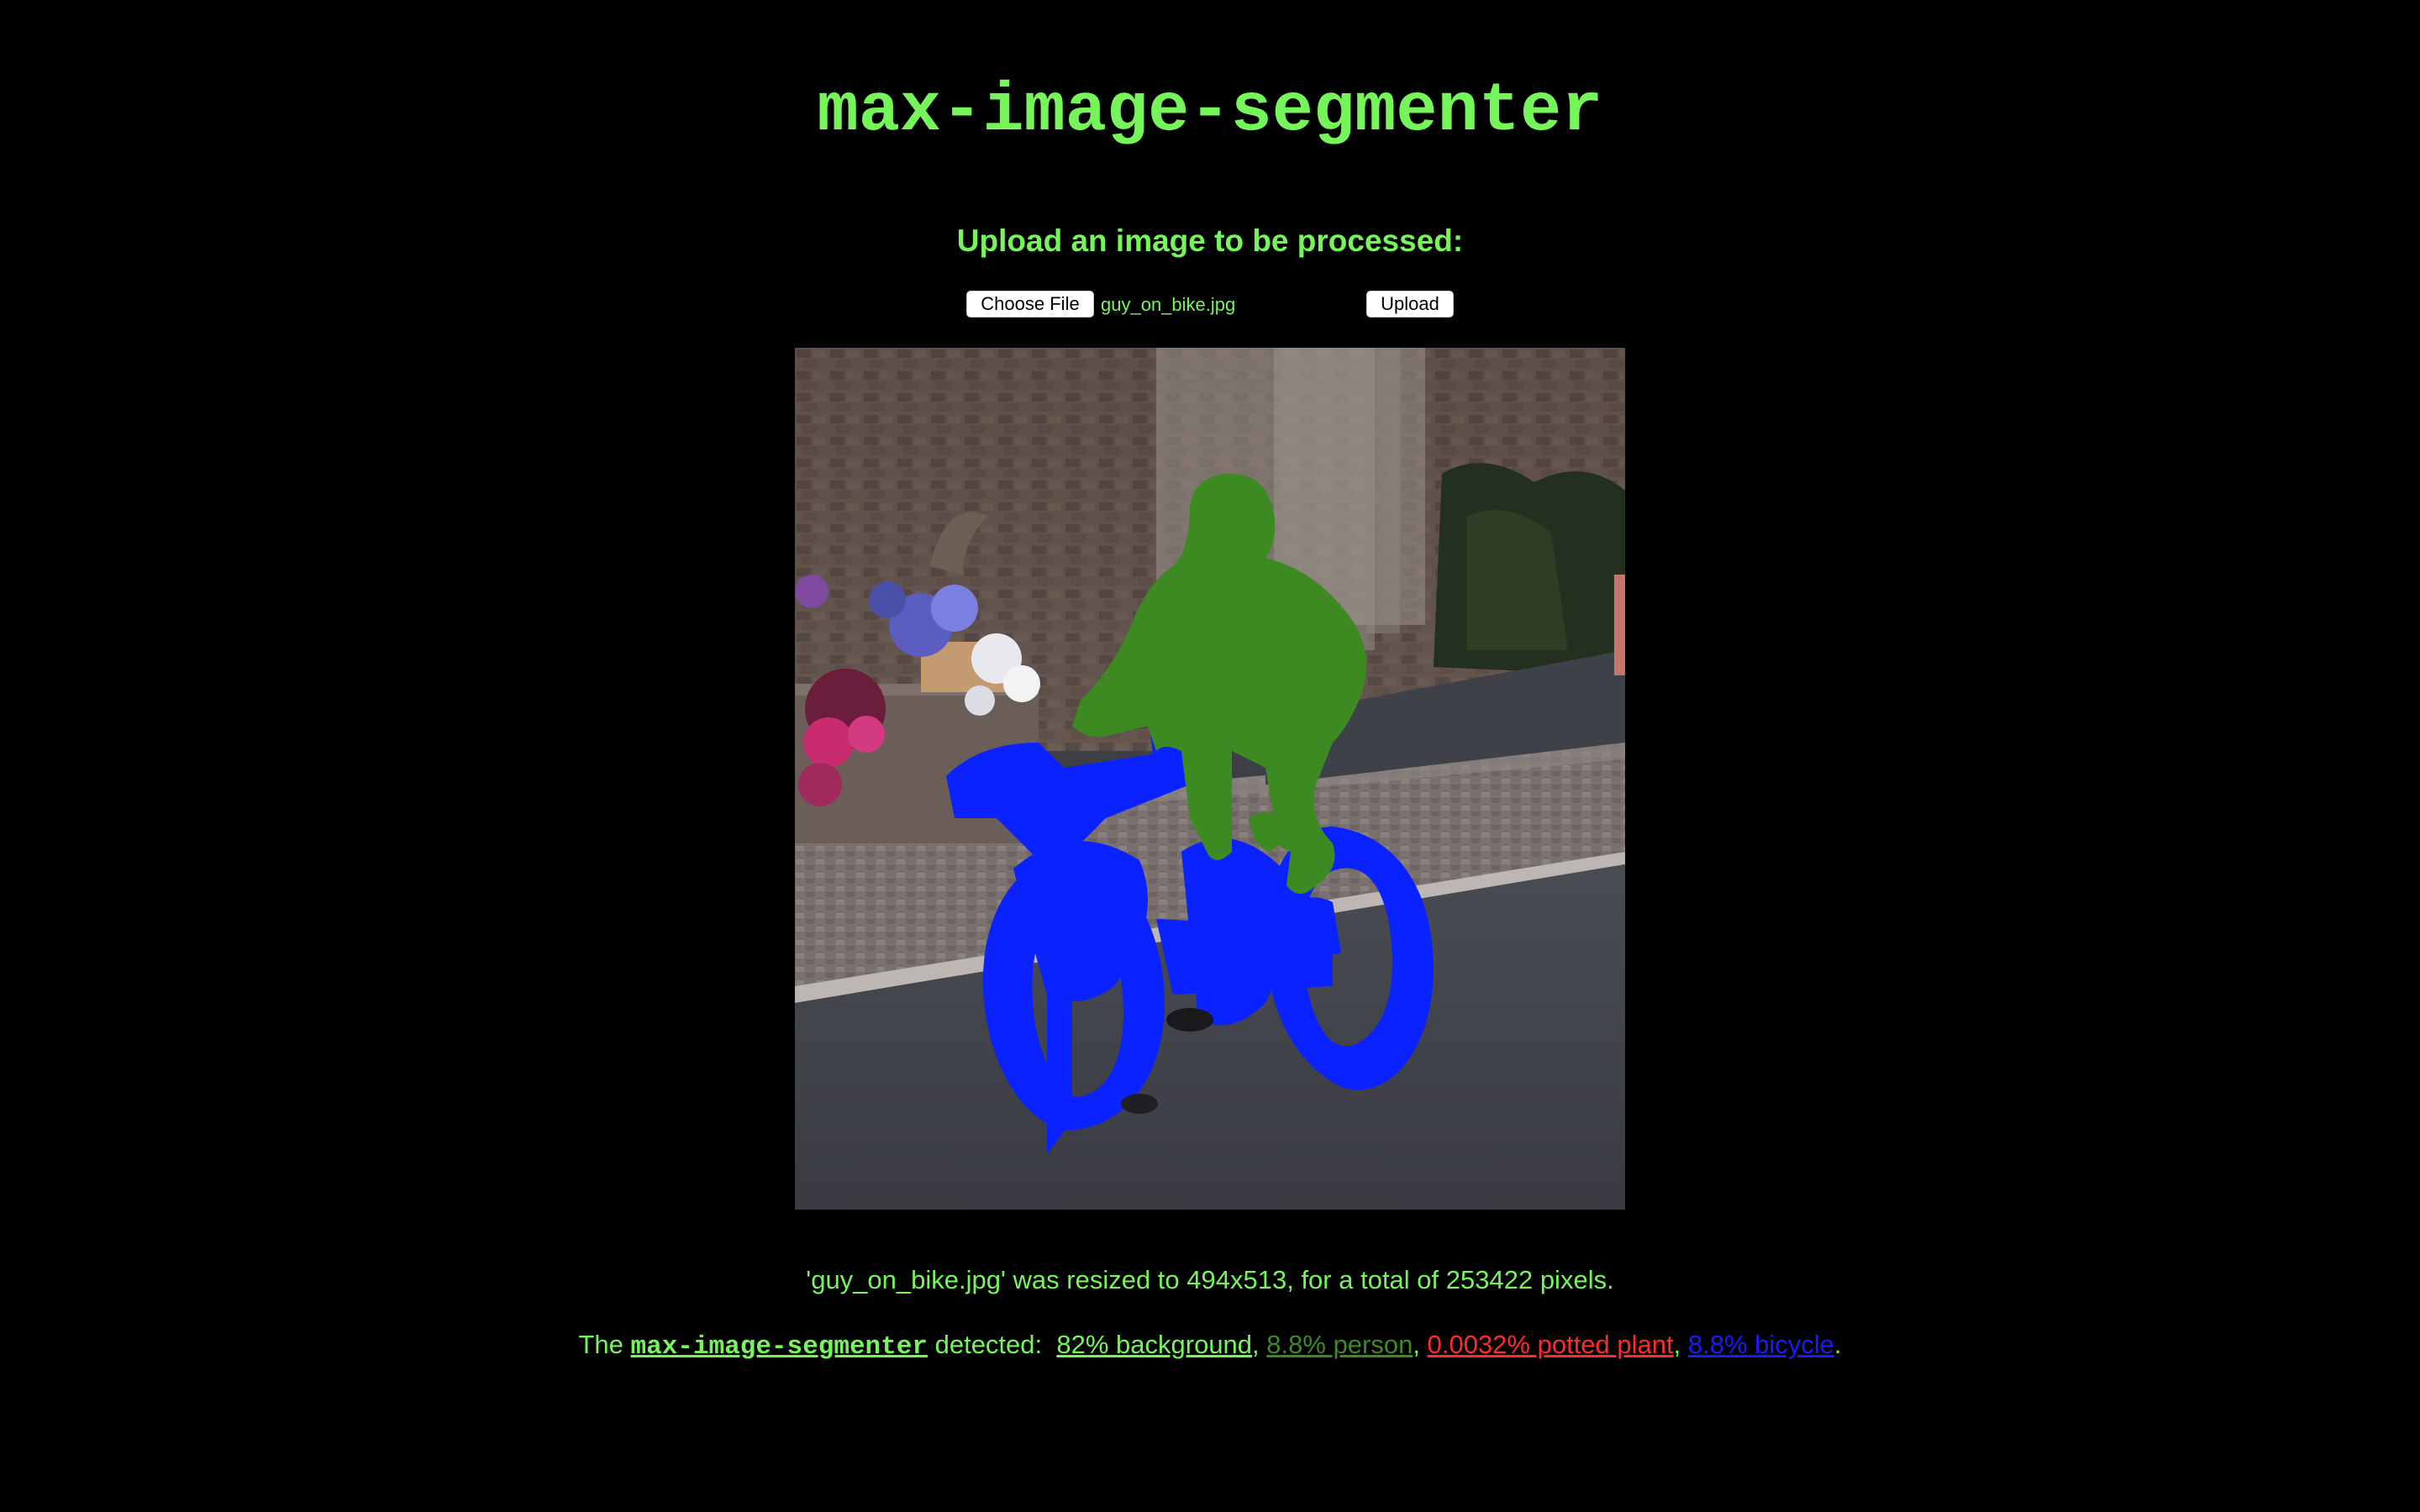  Describe the element at coordinates (1210, 111) in the screenshot. I see `page-title: max-image-segmenter` at that location.